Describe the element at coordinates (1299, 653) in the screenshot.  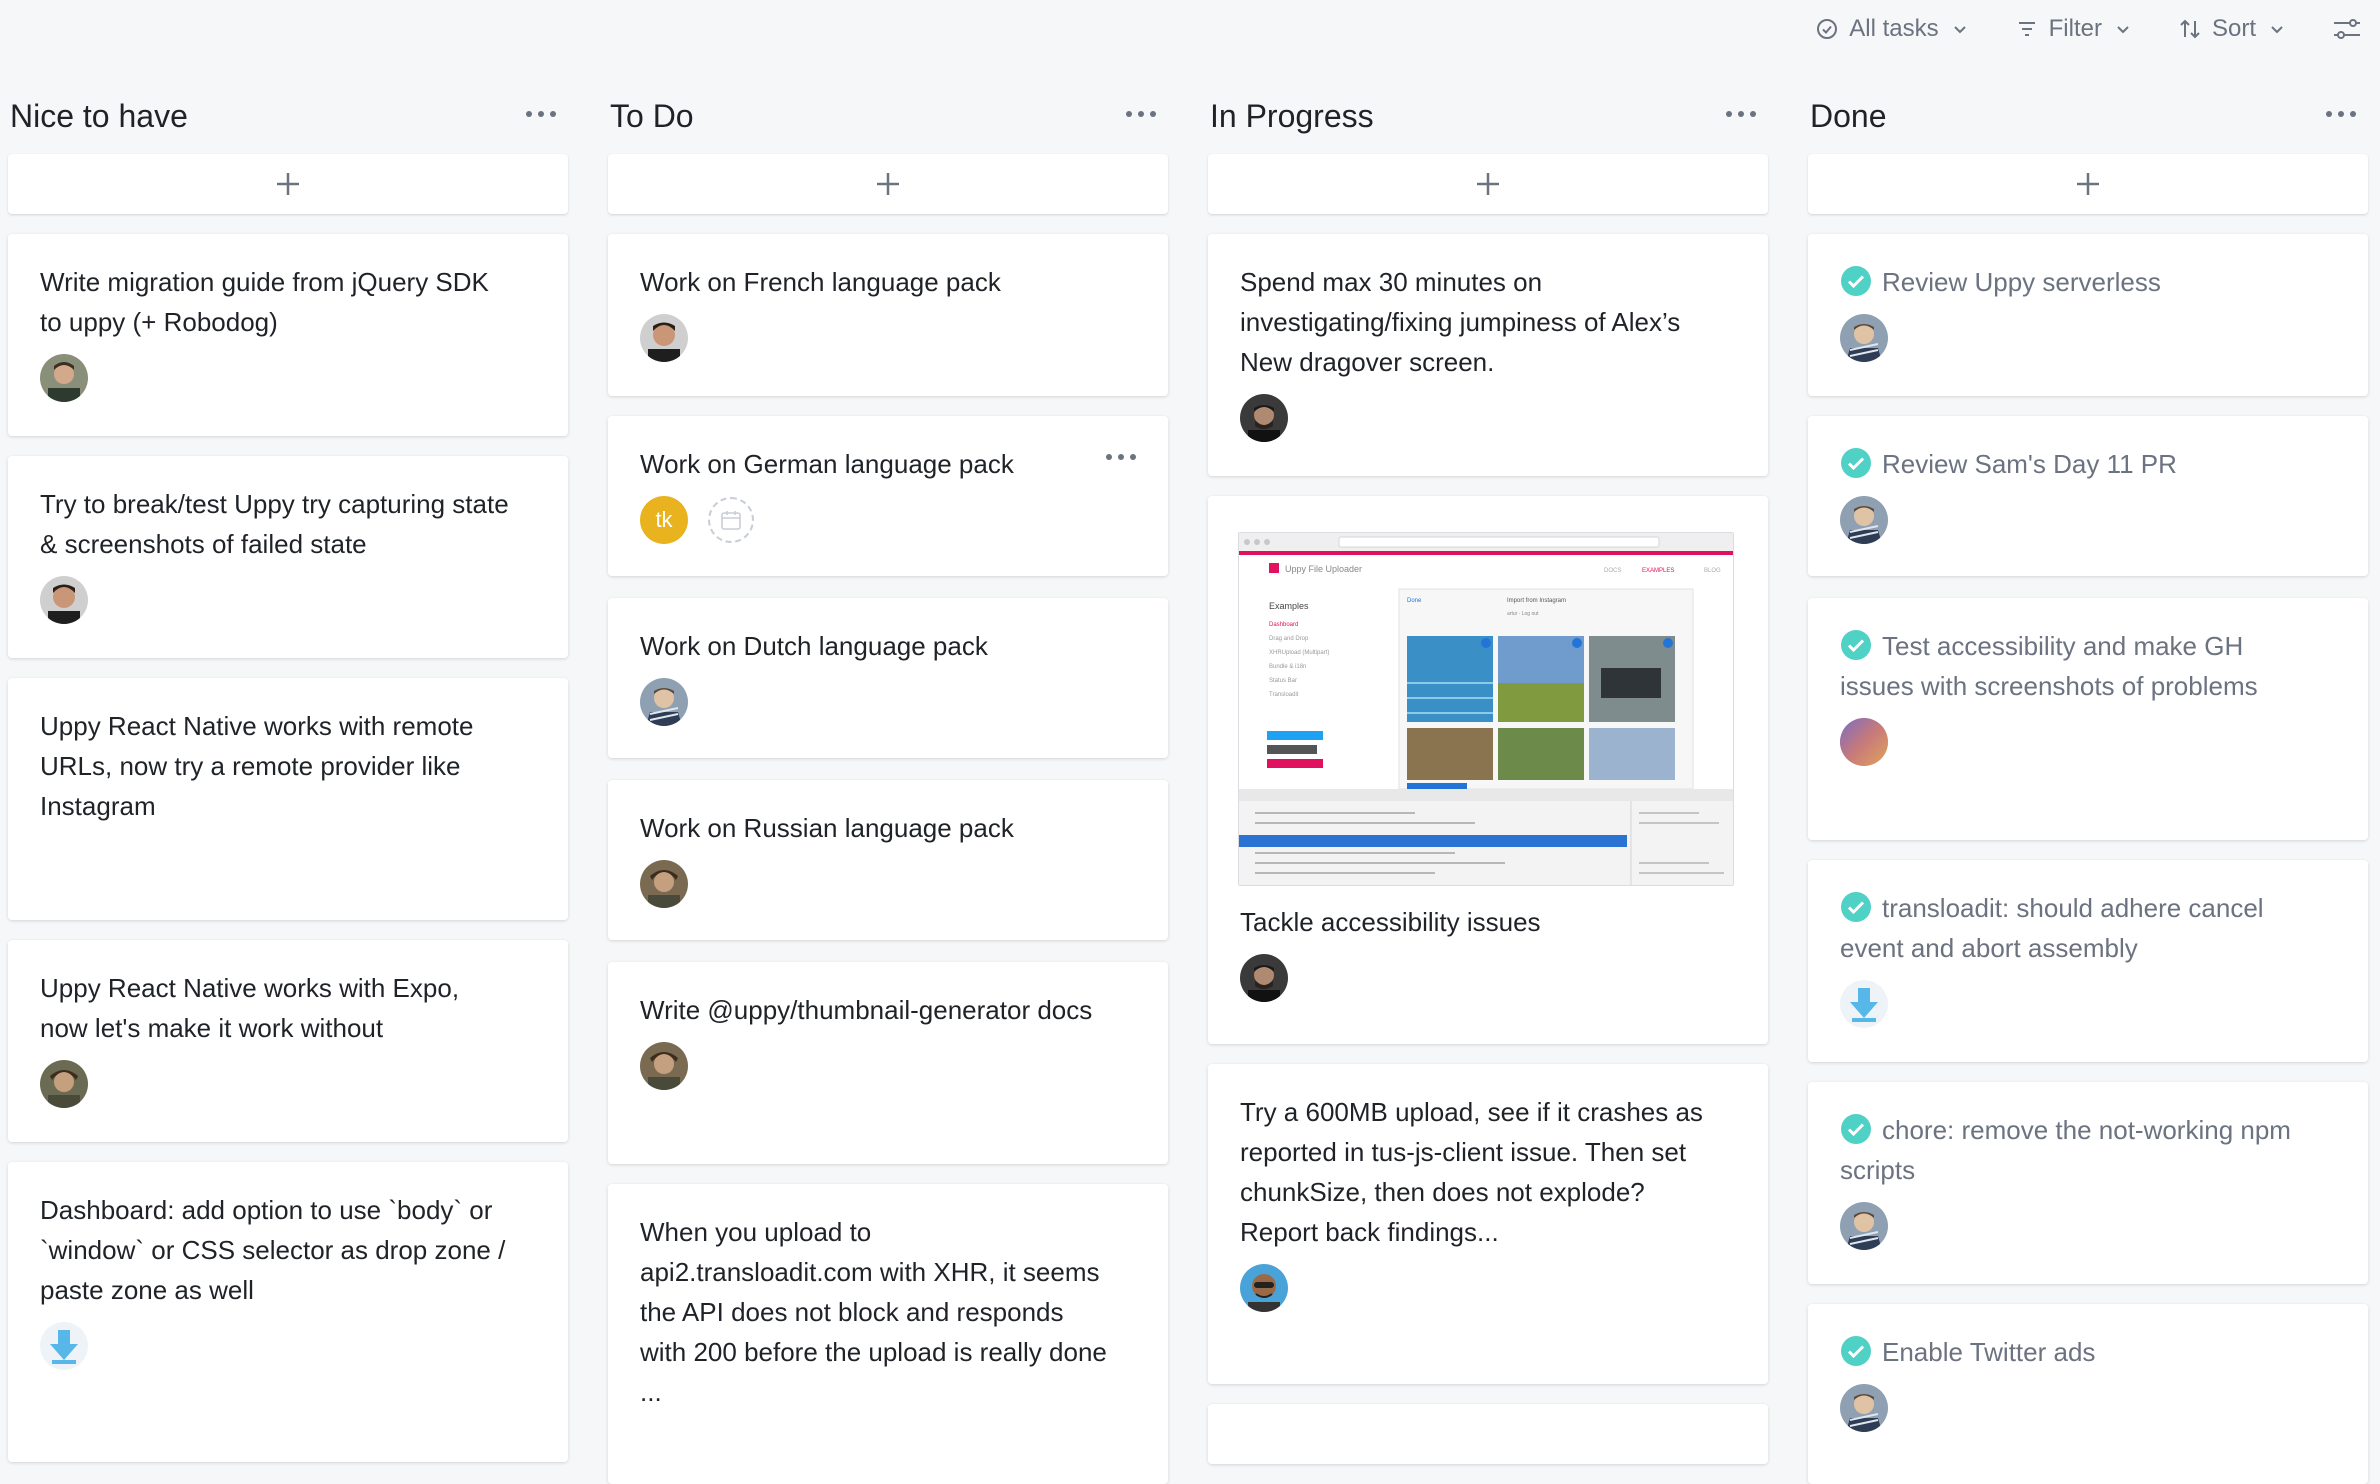
I see `shot-sidebar-item: XHRUpload (Multipart)` at that location.